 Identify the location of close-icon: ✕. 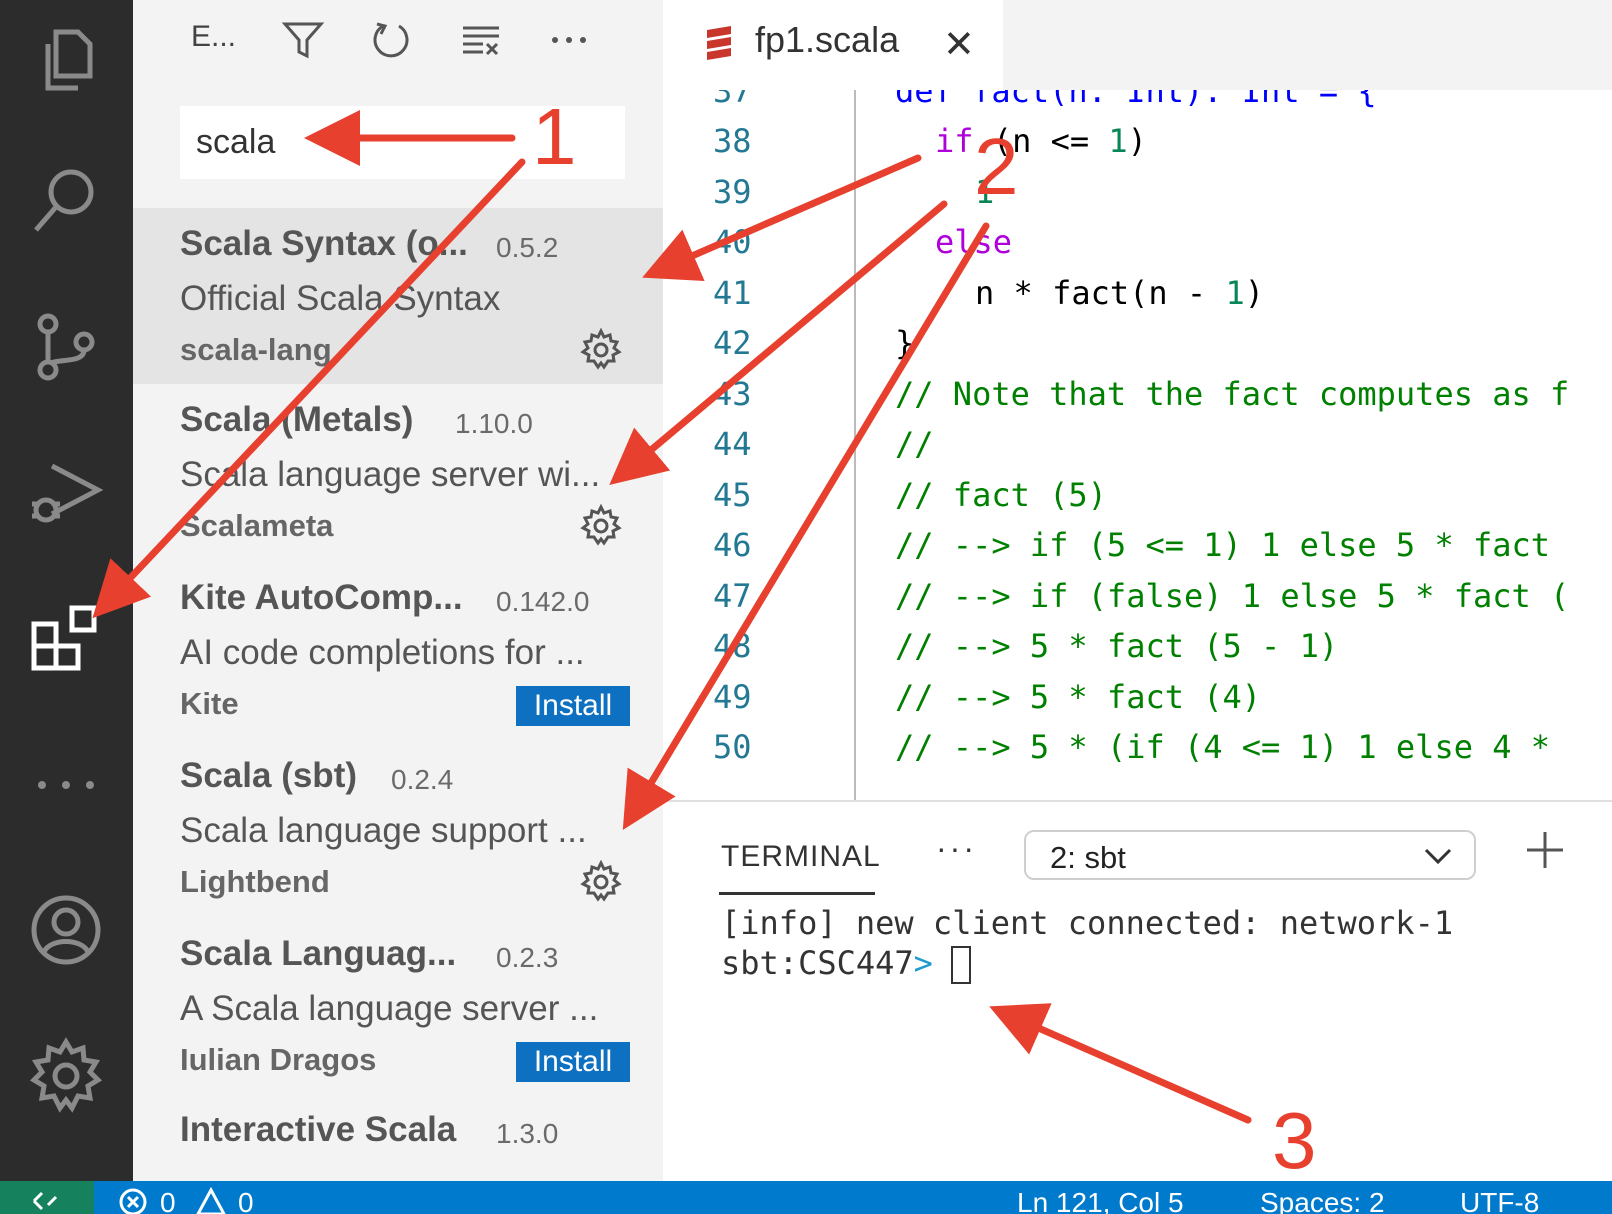
(959, 44).